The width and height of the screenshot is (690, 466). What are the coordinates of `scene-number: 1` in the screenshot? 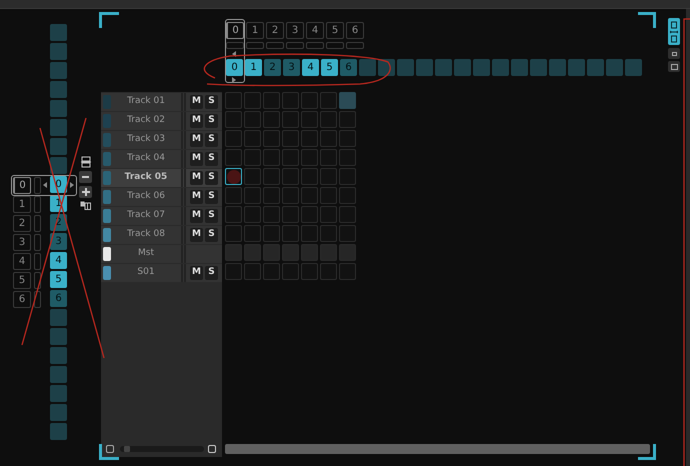 It's located at (22, 204).